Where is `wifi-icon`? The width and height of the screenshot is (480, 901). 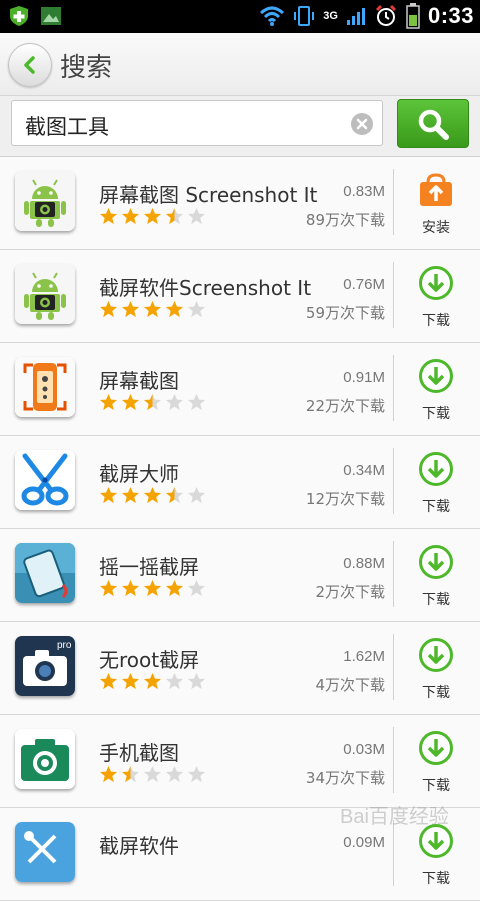 wifi-icon is located at coordinates (272, 16).